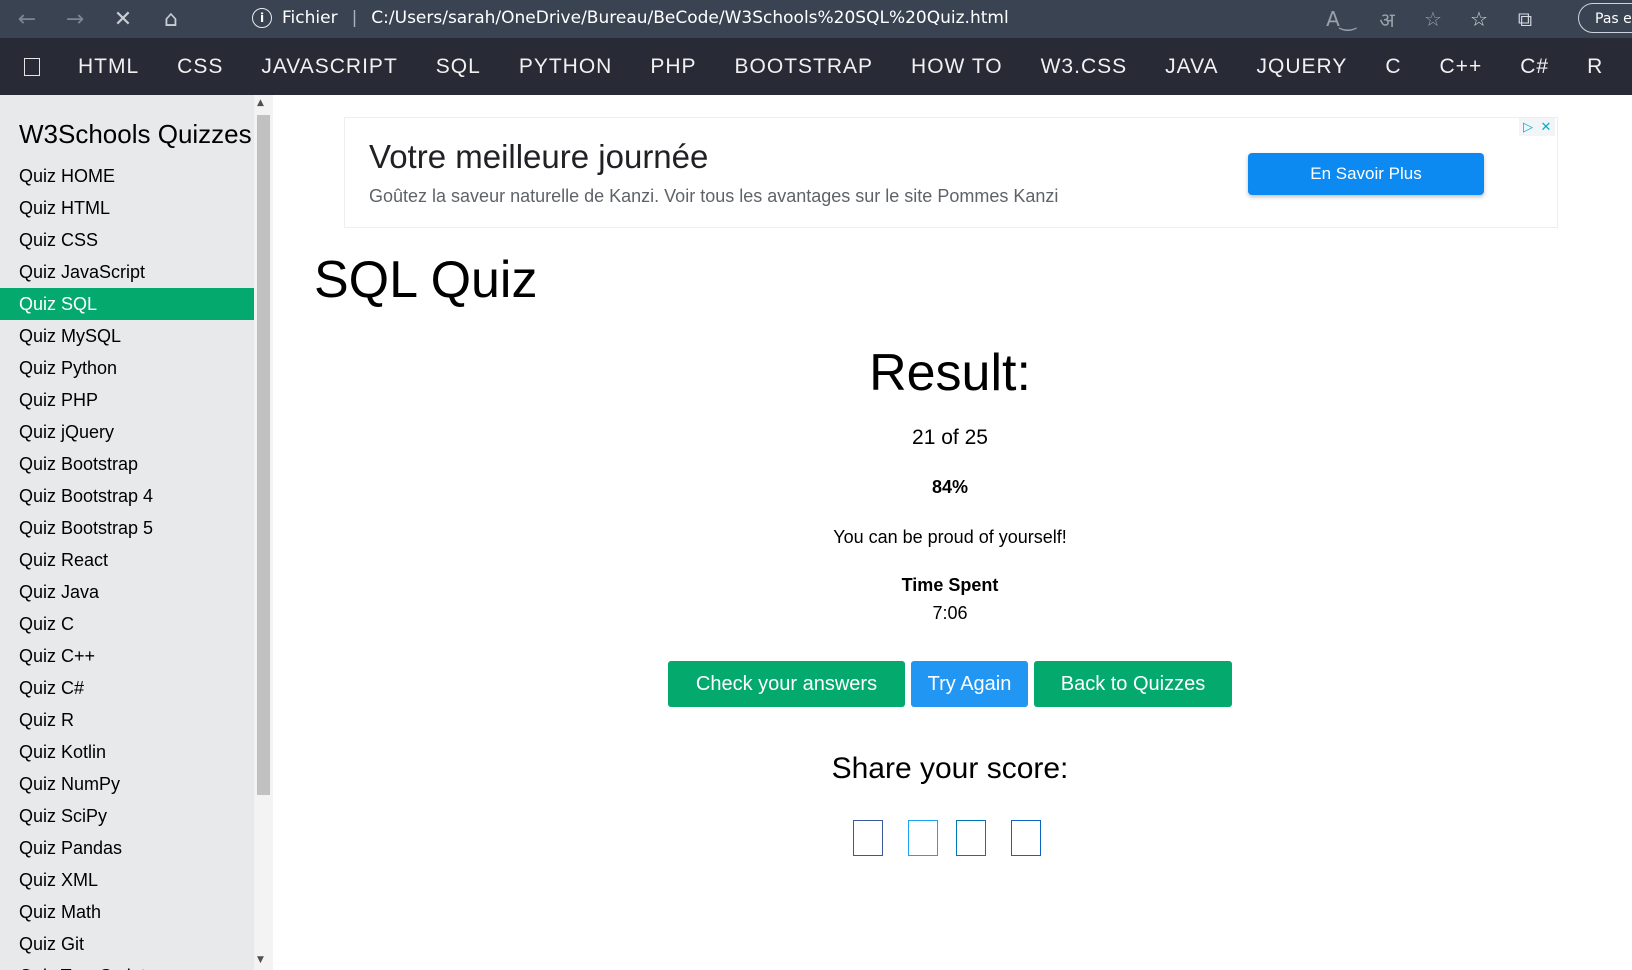 The image size is (1632, 970). I want to click on scroll-down-icon: ▼, so click(260, 960).